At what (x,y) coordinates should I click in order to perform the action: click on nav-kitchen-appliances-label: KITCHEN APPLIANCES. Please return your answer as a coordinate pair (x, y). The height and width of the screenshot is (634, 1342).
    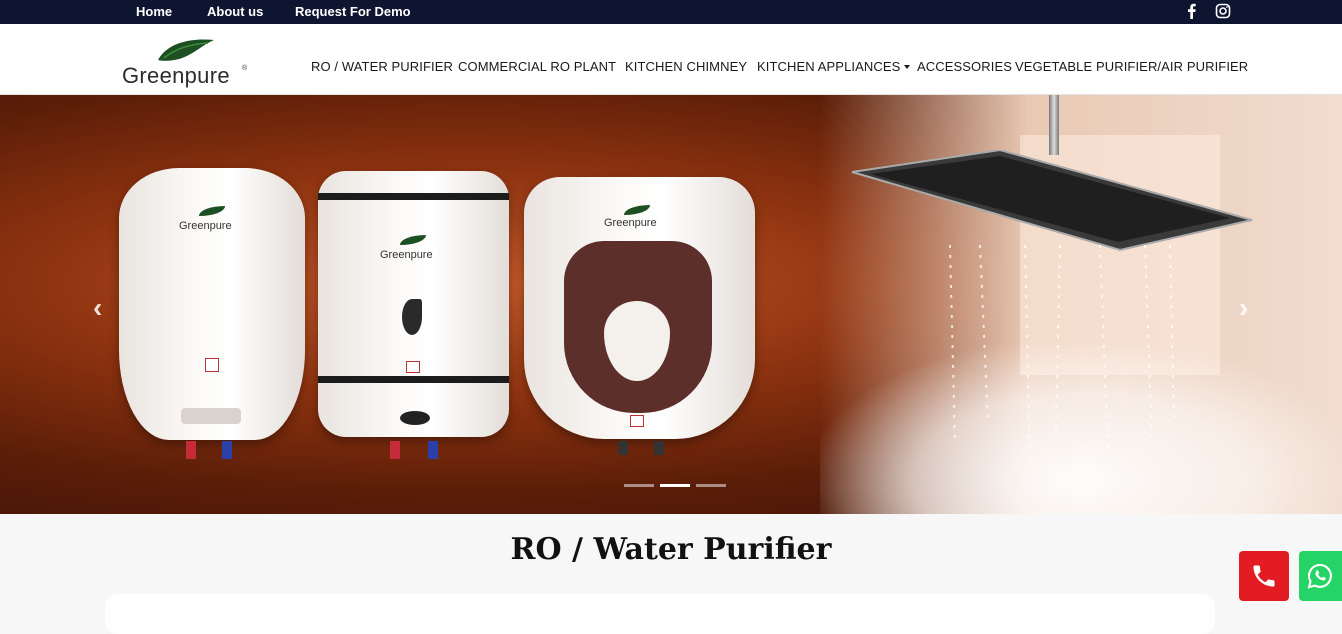
    Looking at the image, I should click on (829, 66).